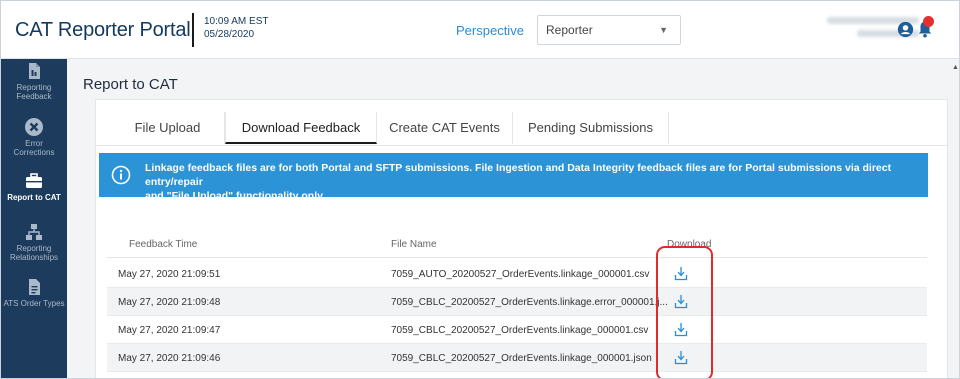  I want to click on sidebar-item-label: Corrections, so click(34, 152).